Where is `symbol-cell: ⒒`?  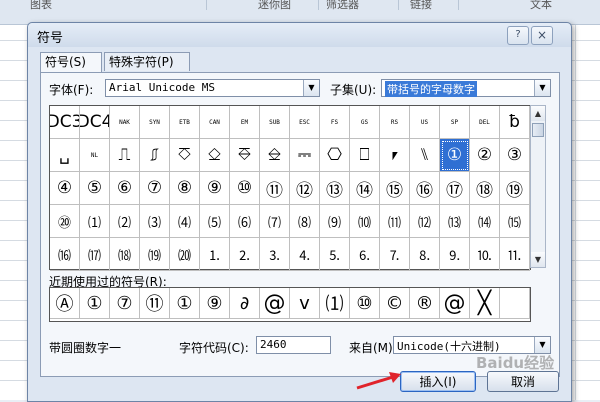 symbol-cell: ⒒ is located at coordinates (515, 254).